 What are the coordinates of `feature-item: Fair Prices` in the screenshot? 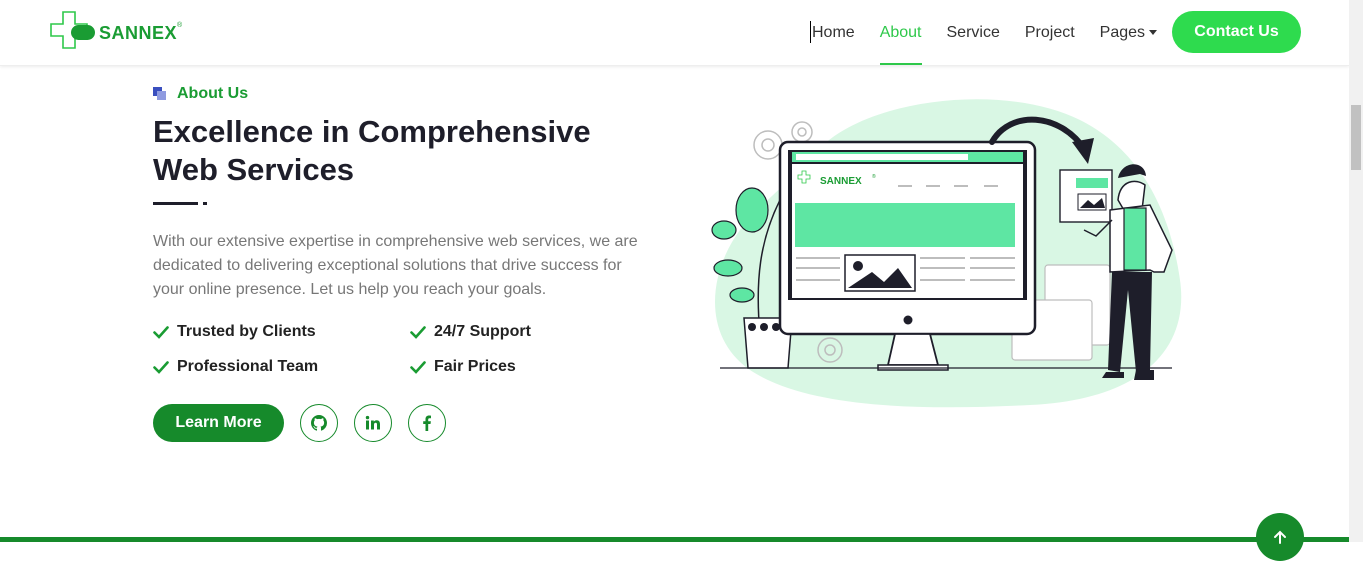 It's located at (463, 367).